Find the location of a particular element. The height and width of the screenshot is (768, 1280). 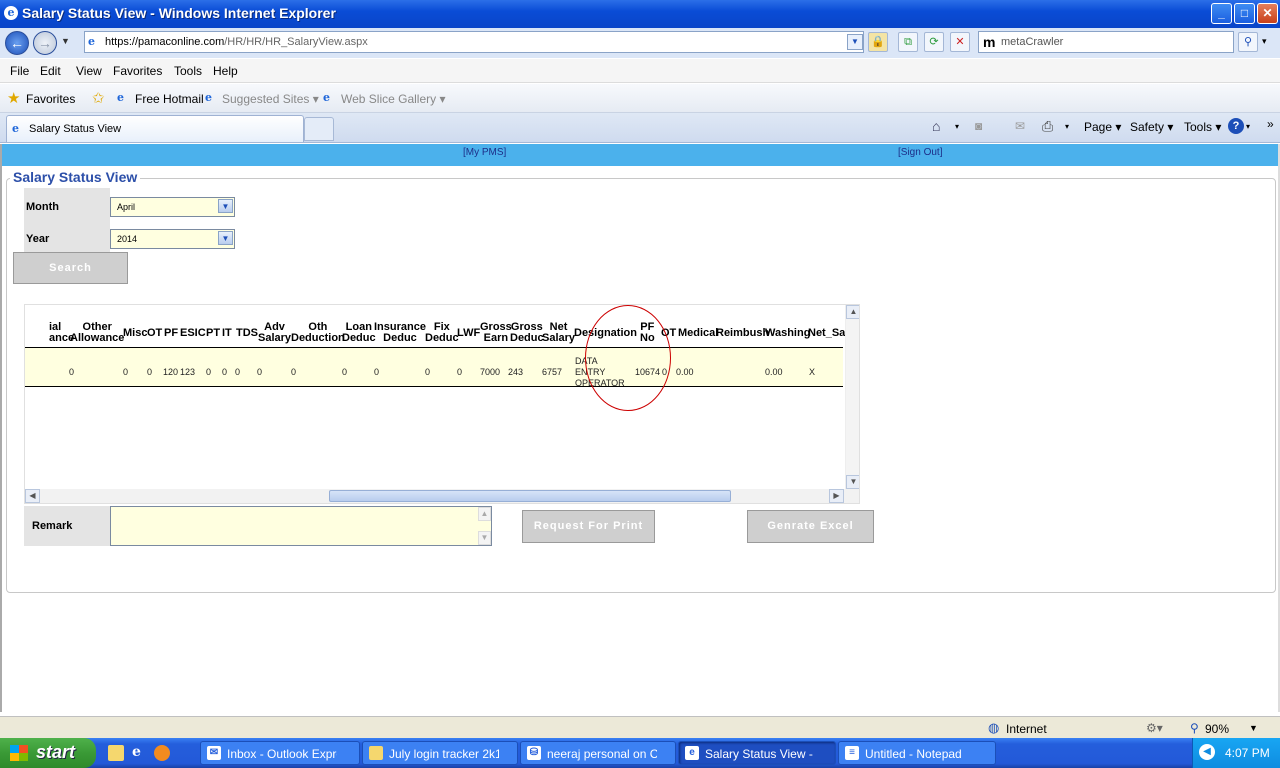

add-favorite-icon: ✩ is located at coordinates (98, 98).